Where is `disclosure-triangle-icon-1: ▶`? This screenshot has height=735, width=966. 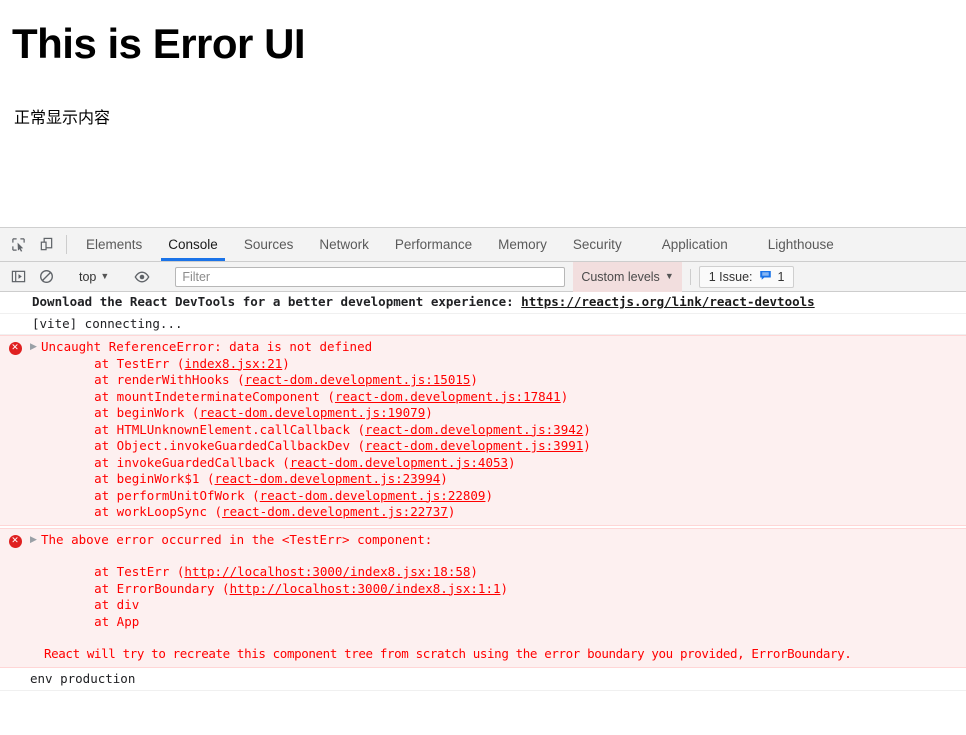
disclosure-triangle-icon-1: ▶ is located at coordinates (35, 347).